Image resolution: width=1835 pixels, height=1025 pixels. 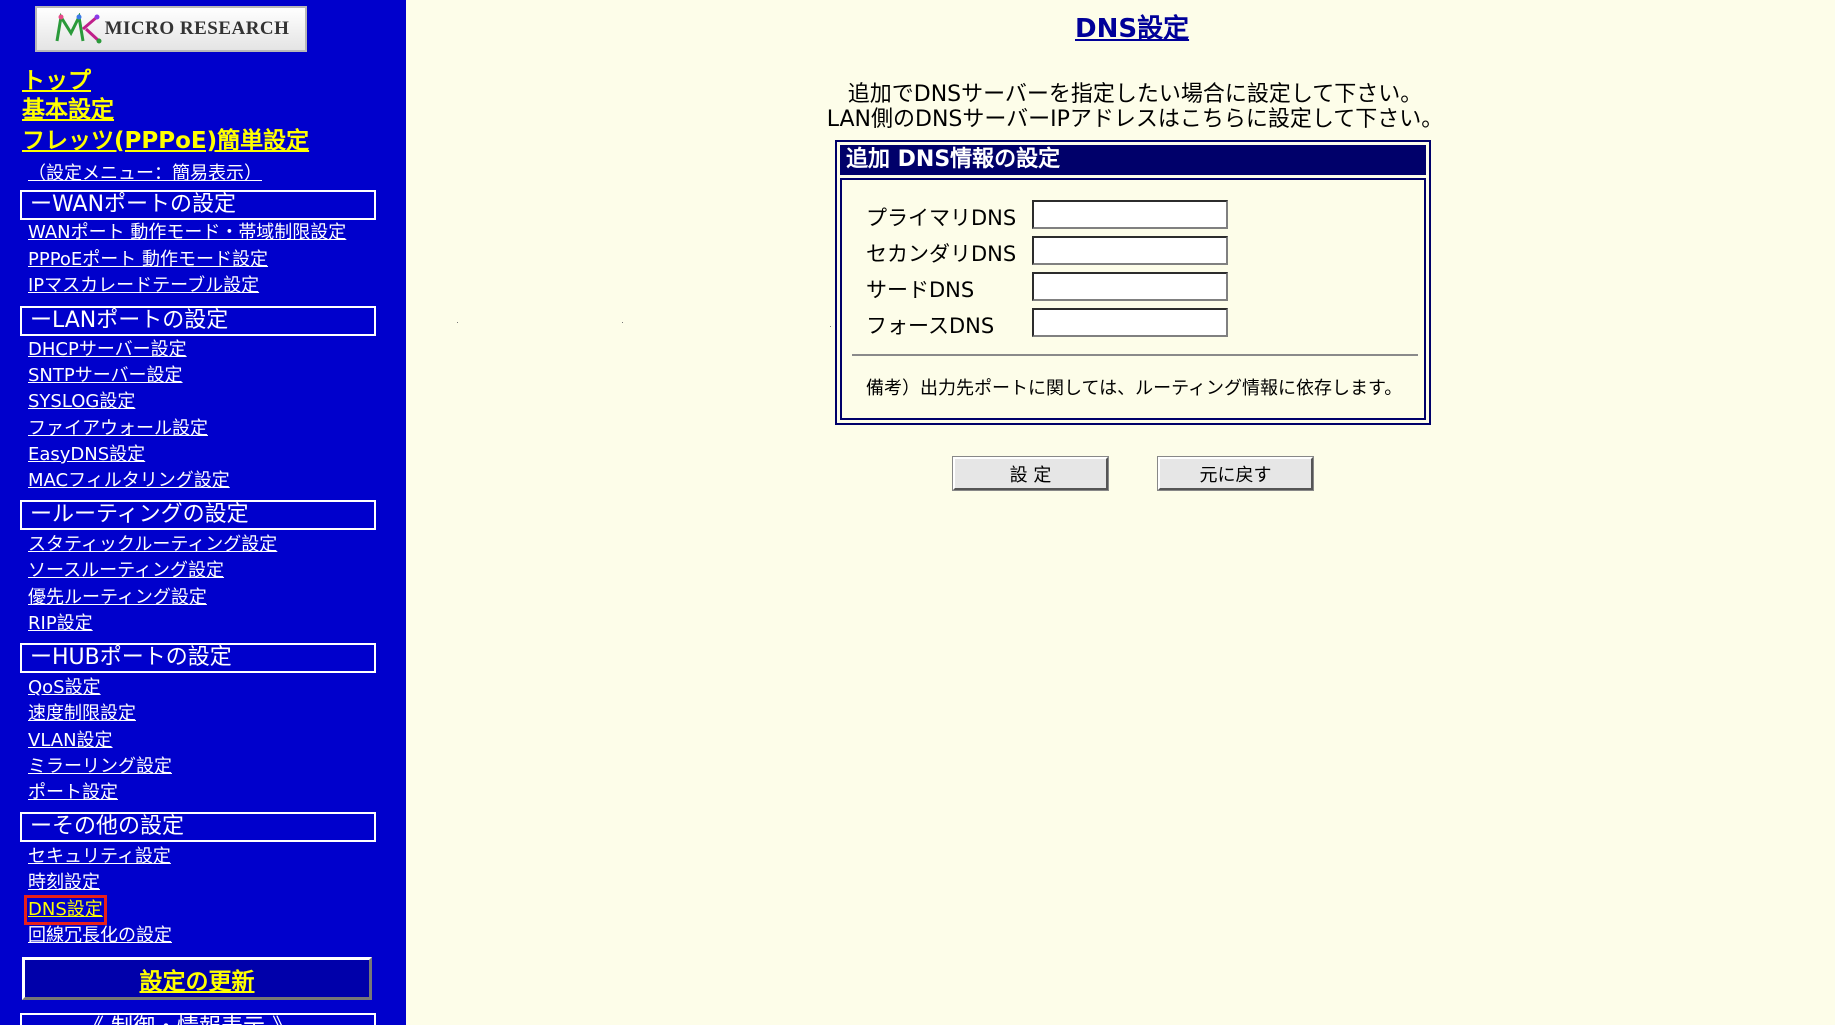 I want to click on primary-dns-input, so click(x=1130, y=214).